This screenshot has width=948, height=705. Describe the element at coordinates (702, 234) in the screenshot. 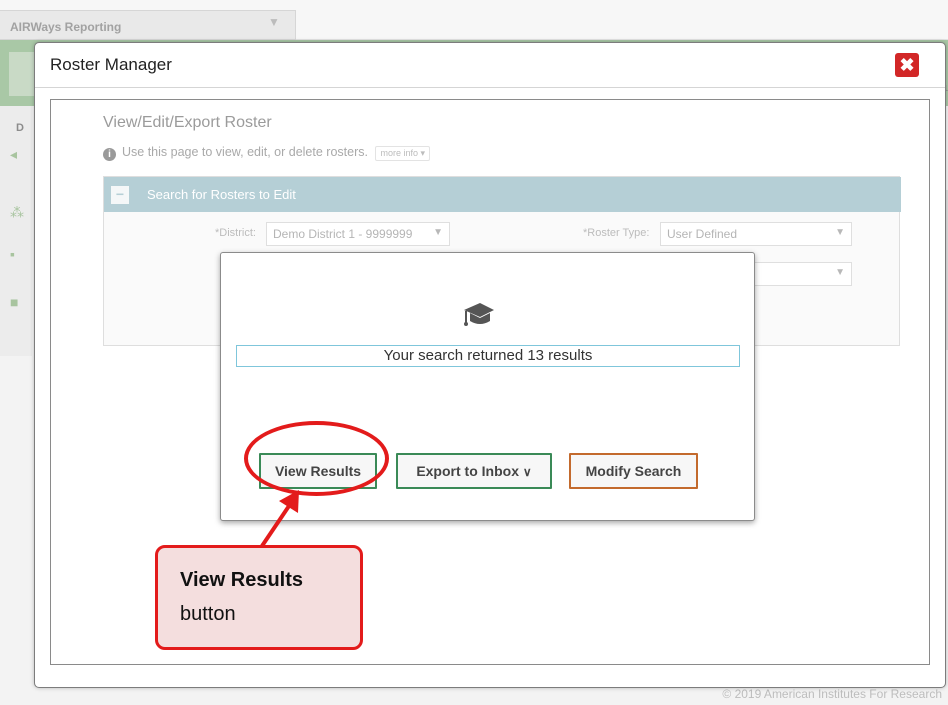

I see `roster-type-value: User Defined` at that location.